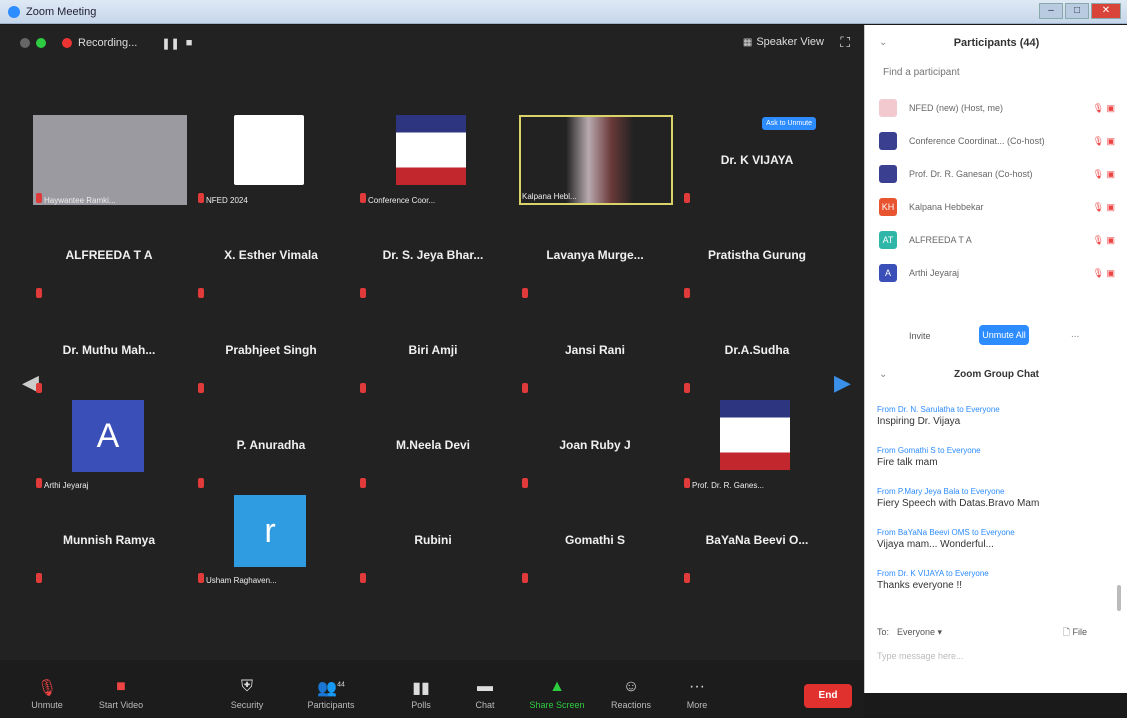 This screenshot has height=718, width=1127. Describe the element at coordinates (14, 11) in the screenshot. I see `zoom-logo-icon` at that location.